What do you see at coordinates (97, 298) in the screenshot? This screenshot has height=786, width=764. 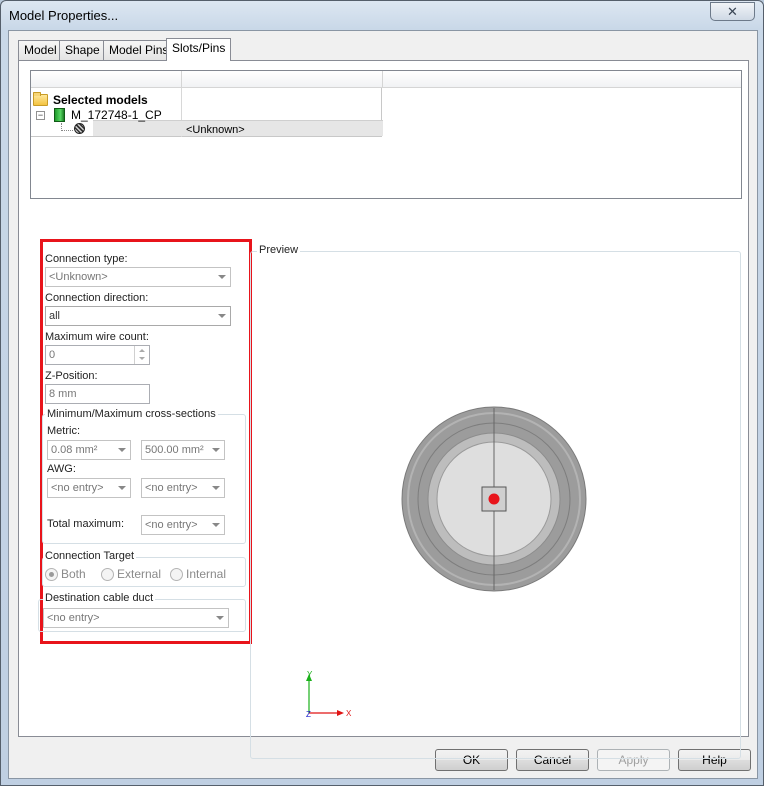 I see `connection-direction-label: Connection direction:` at bounding box center [97, 298].